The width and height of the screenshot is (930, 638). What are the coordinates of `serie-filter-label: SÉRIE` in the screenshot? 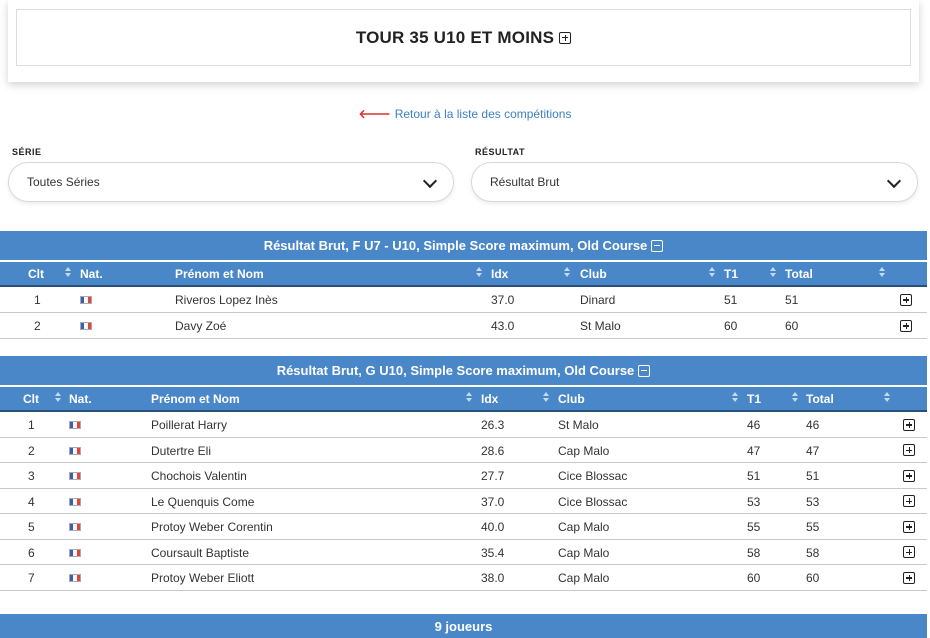 It's located at (27, 152).